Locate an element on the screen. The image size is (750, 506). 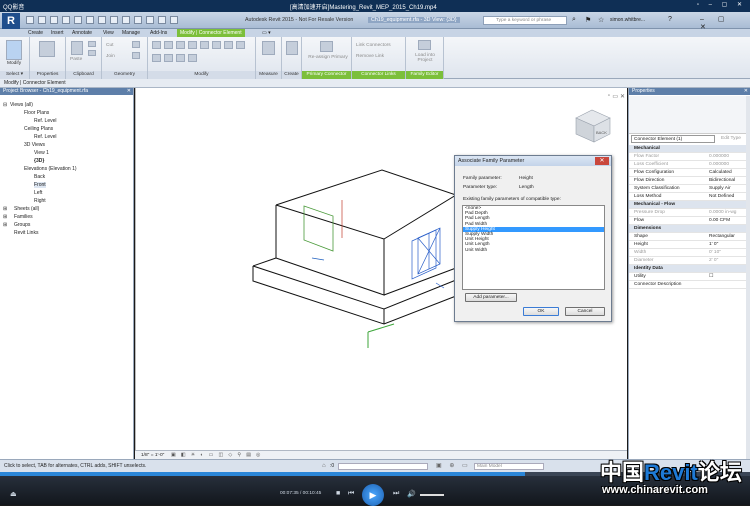
view-minimize-icon: ▭ is located at coordinates (615, 96).